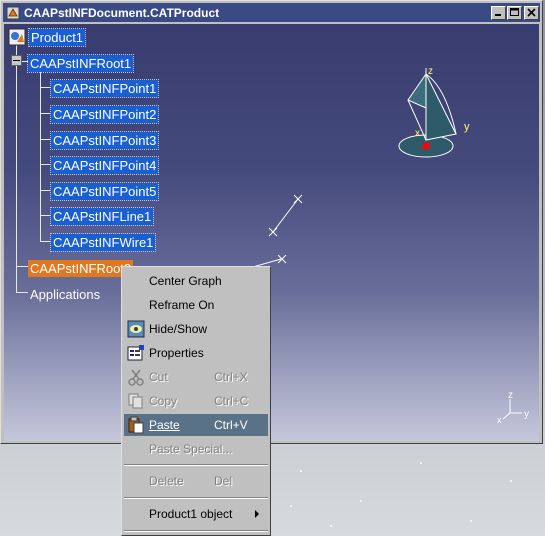 This screenshot has height=536, width=545. I want to click on menu-item-hide-show: Hide/Show, so click(196, 329).